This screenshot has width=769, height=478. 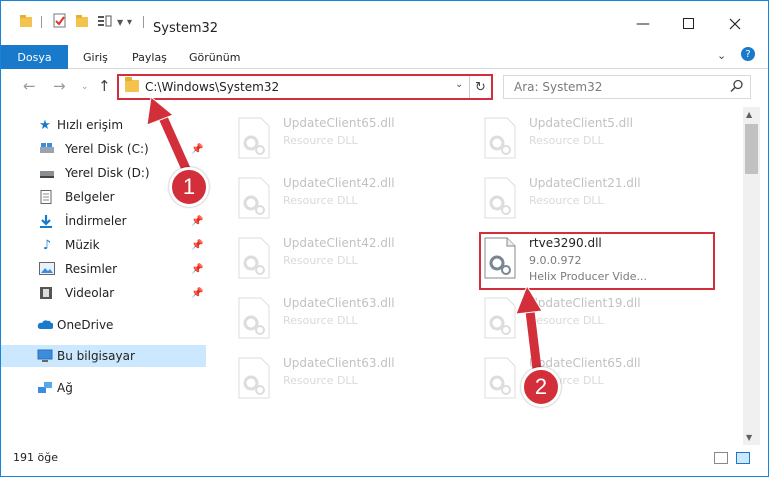 I want to click on annotation-badge-2: 2, so click(x=541, y=387).